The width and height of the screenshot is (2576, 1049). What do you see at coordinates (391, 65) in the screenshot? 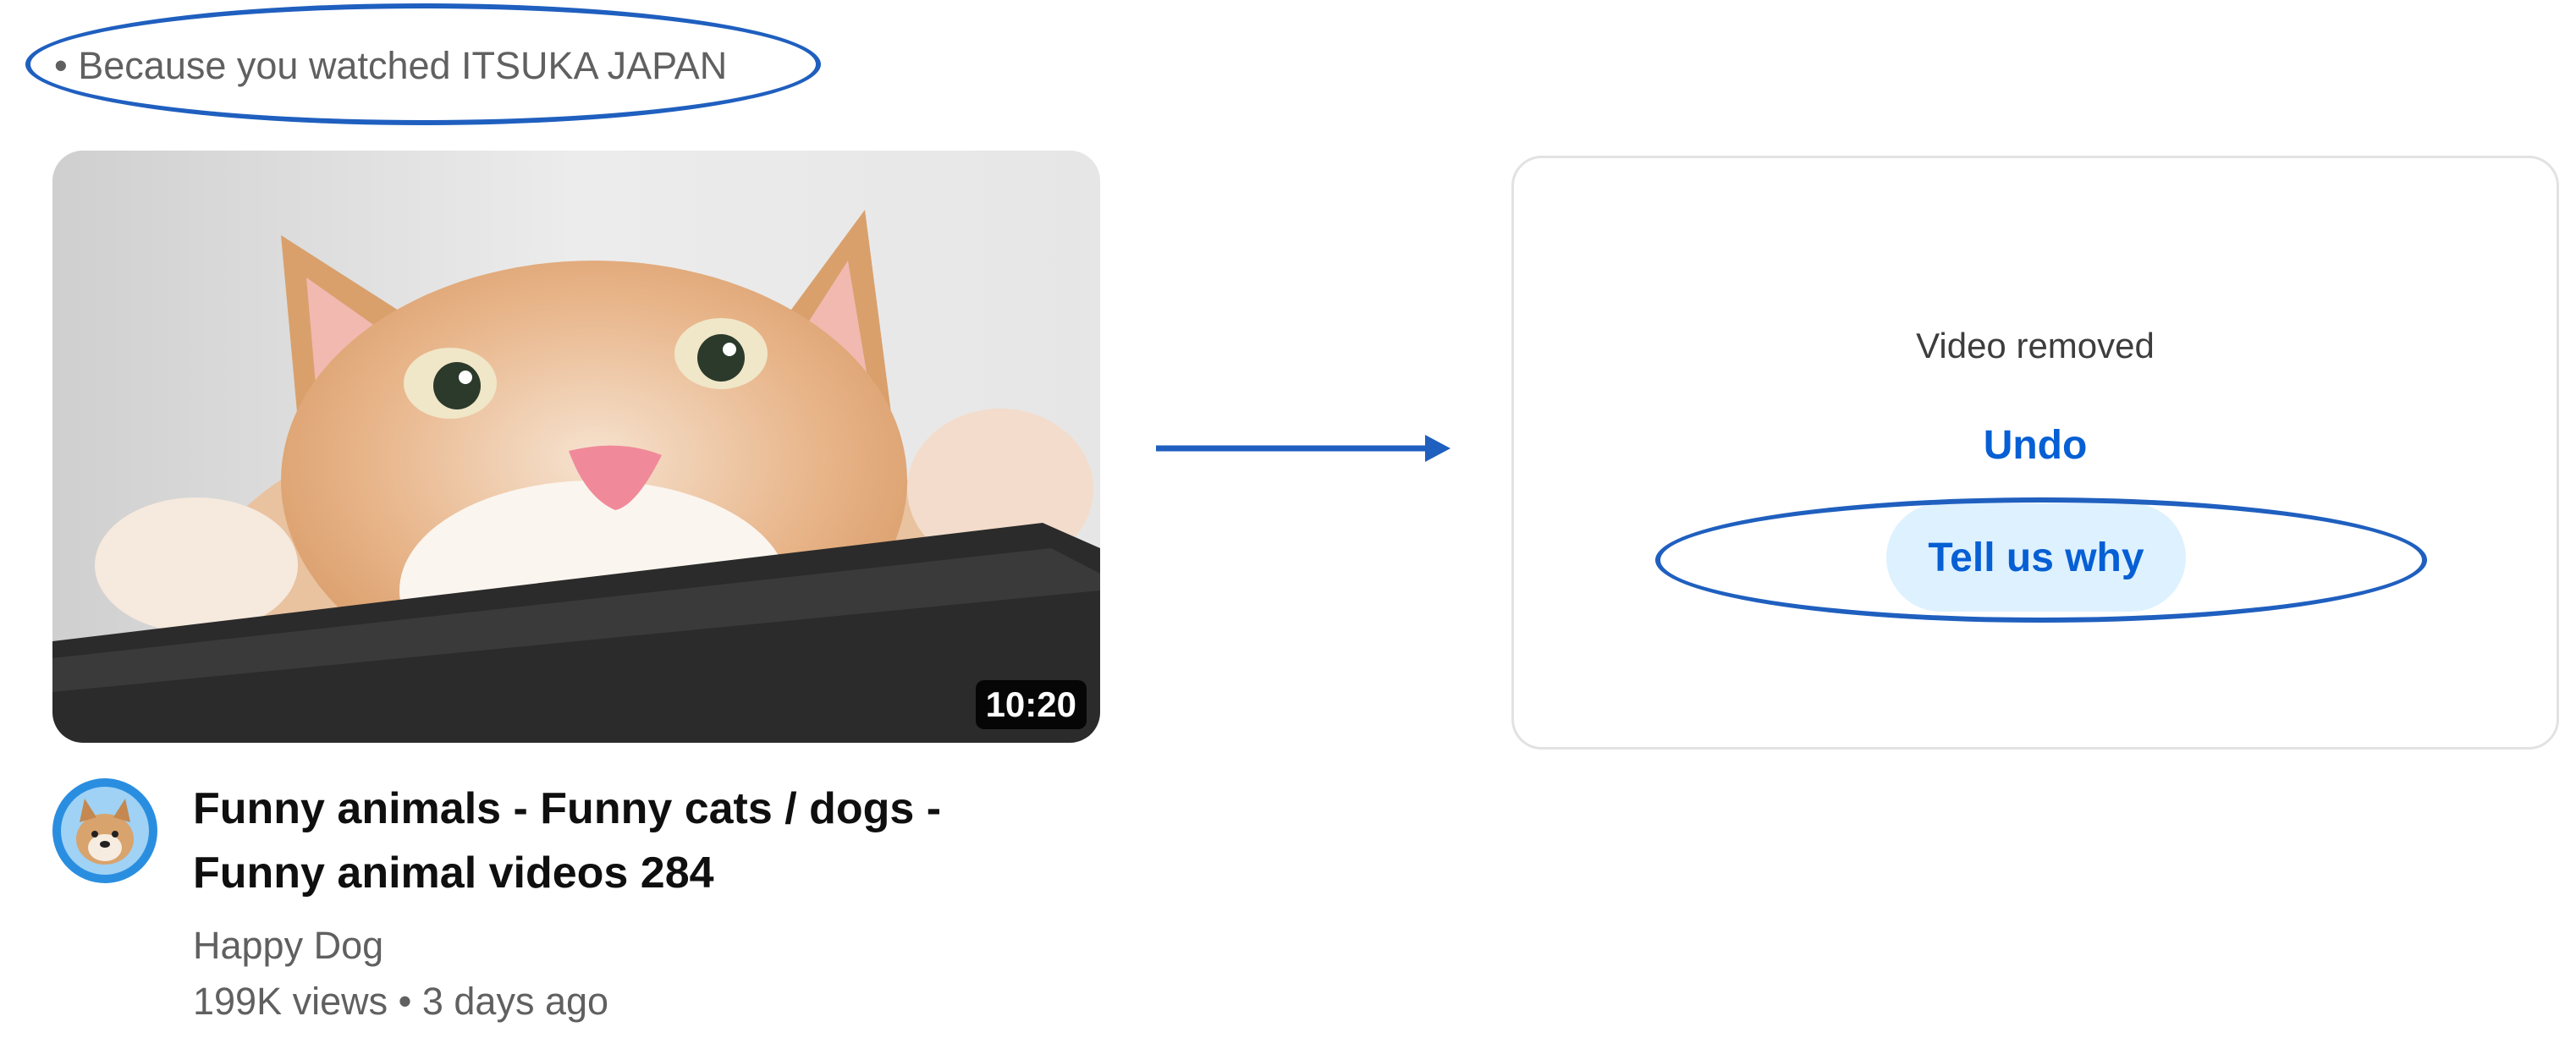
I see `recommendation-reason: • Because you watched ITSUKA JAPAN` at bounding box center [391, 65].